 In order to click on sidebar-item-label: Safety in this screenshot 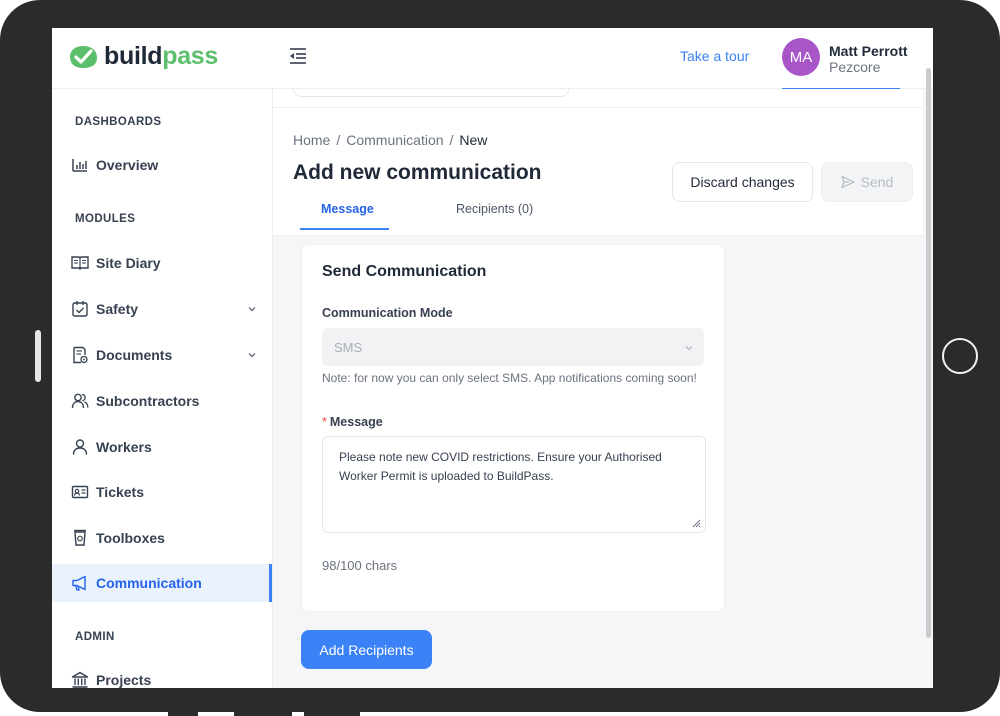, I will do `click(117, 309)`.